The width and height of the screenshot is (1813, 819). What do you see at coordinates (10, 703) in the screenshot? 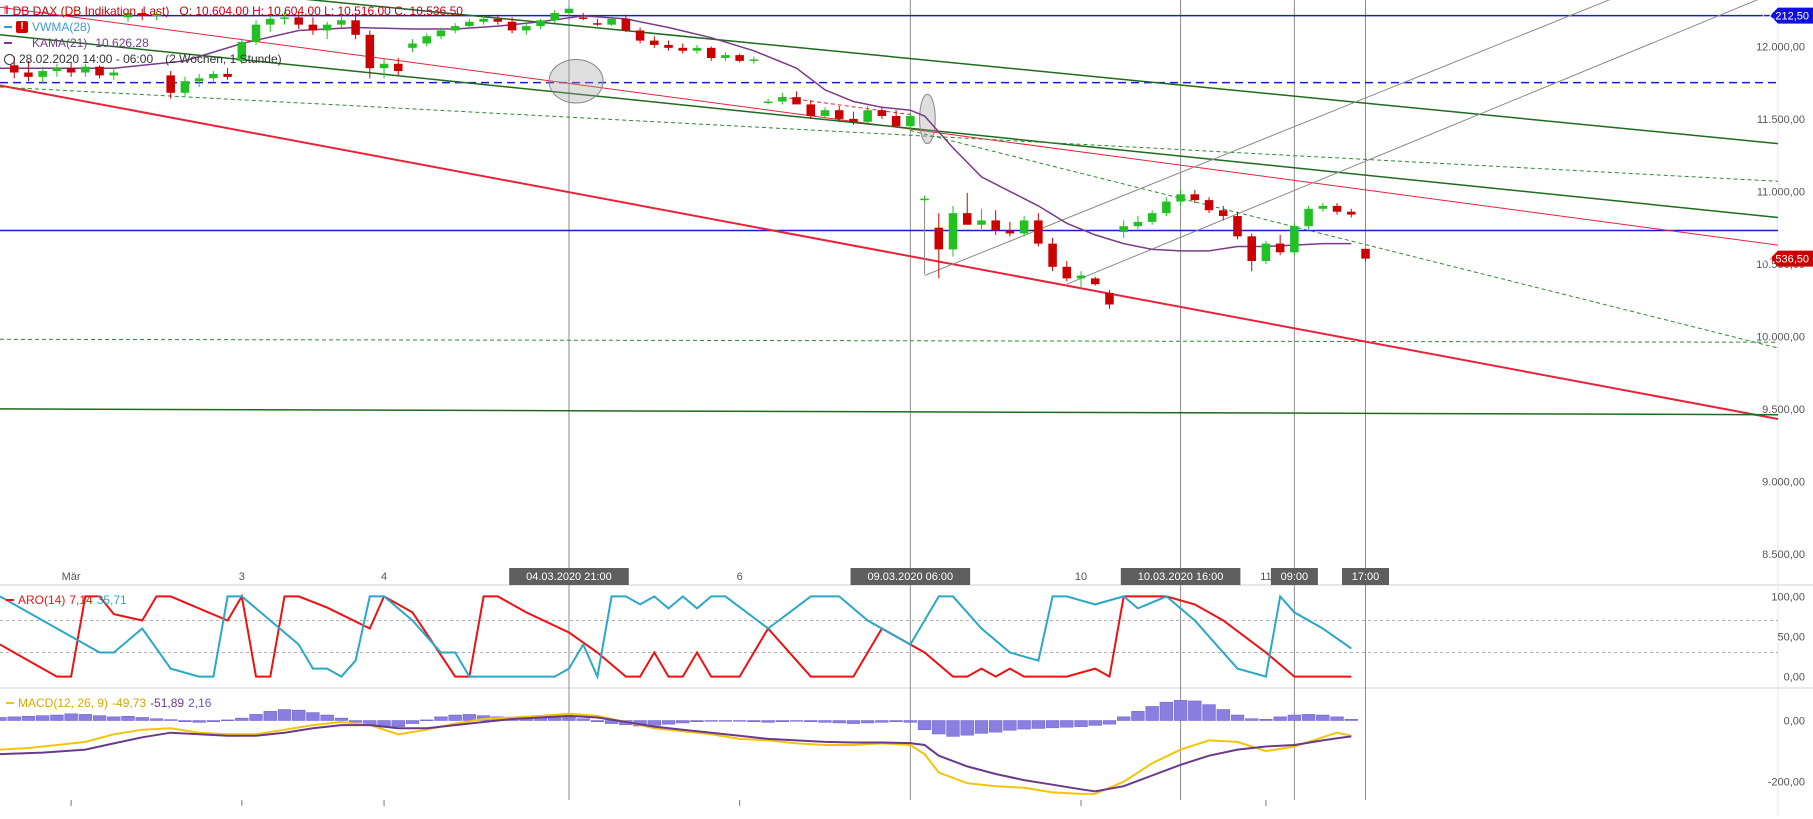
I see `macd-swatch` at bounding box center [10, 703].